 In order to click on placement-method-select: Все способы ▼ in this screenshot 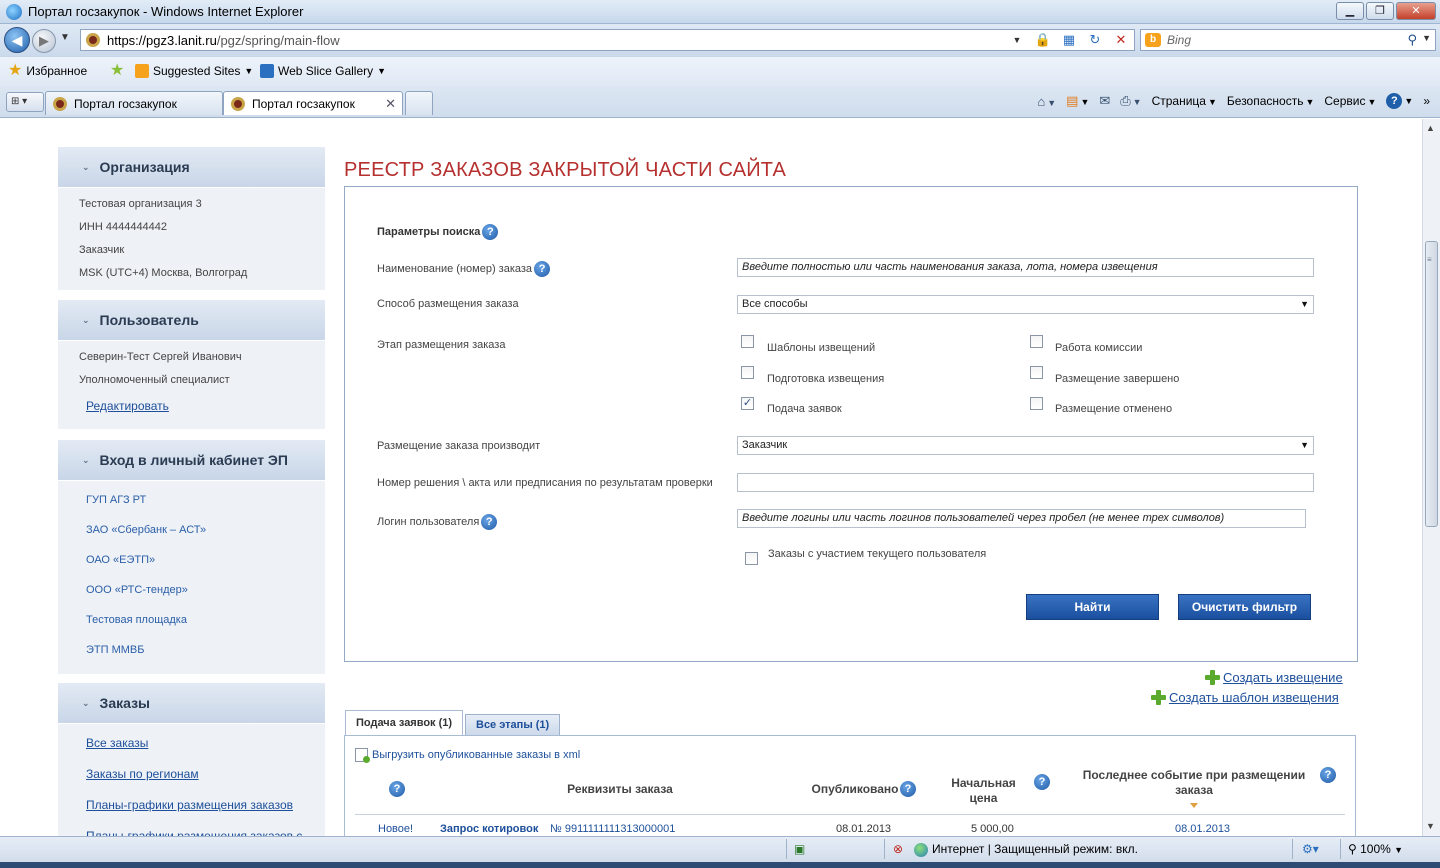, I will do `click(1025, 304)`.